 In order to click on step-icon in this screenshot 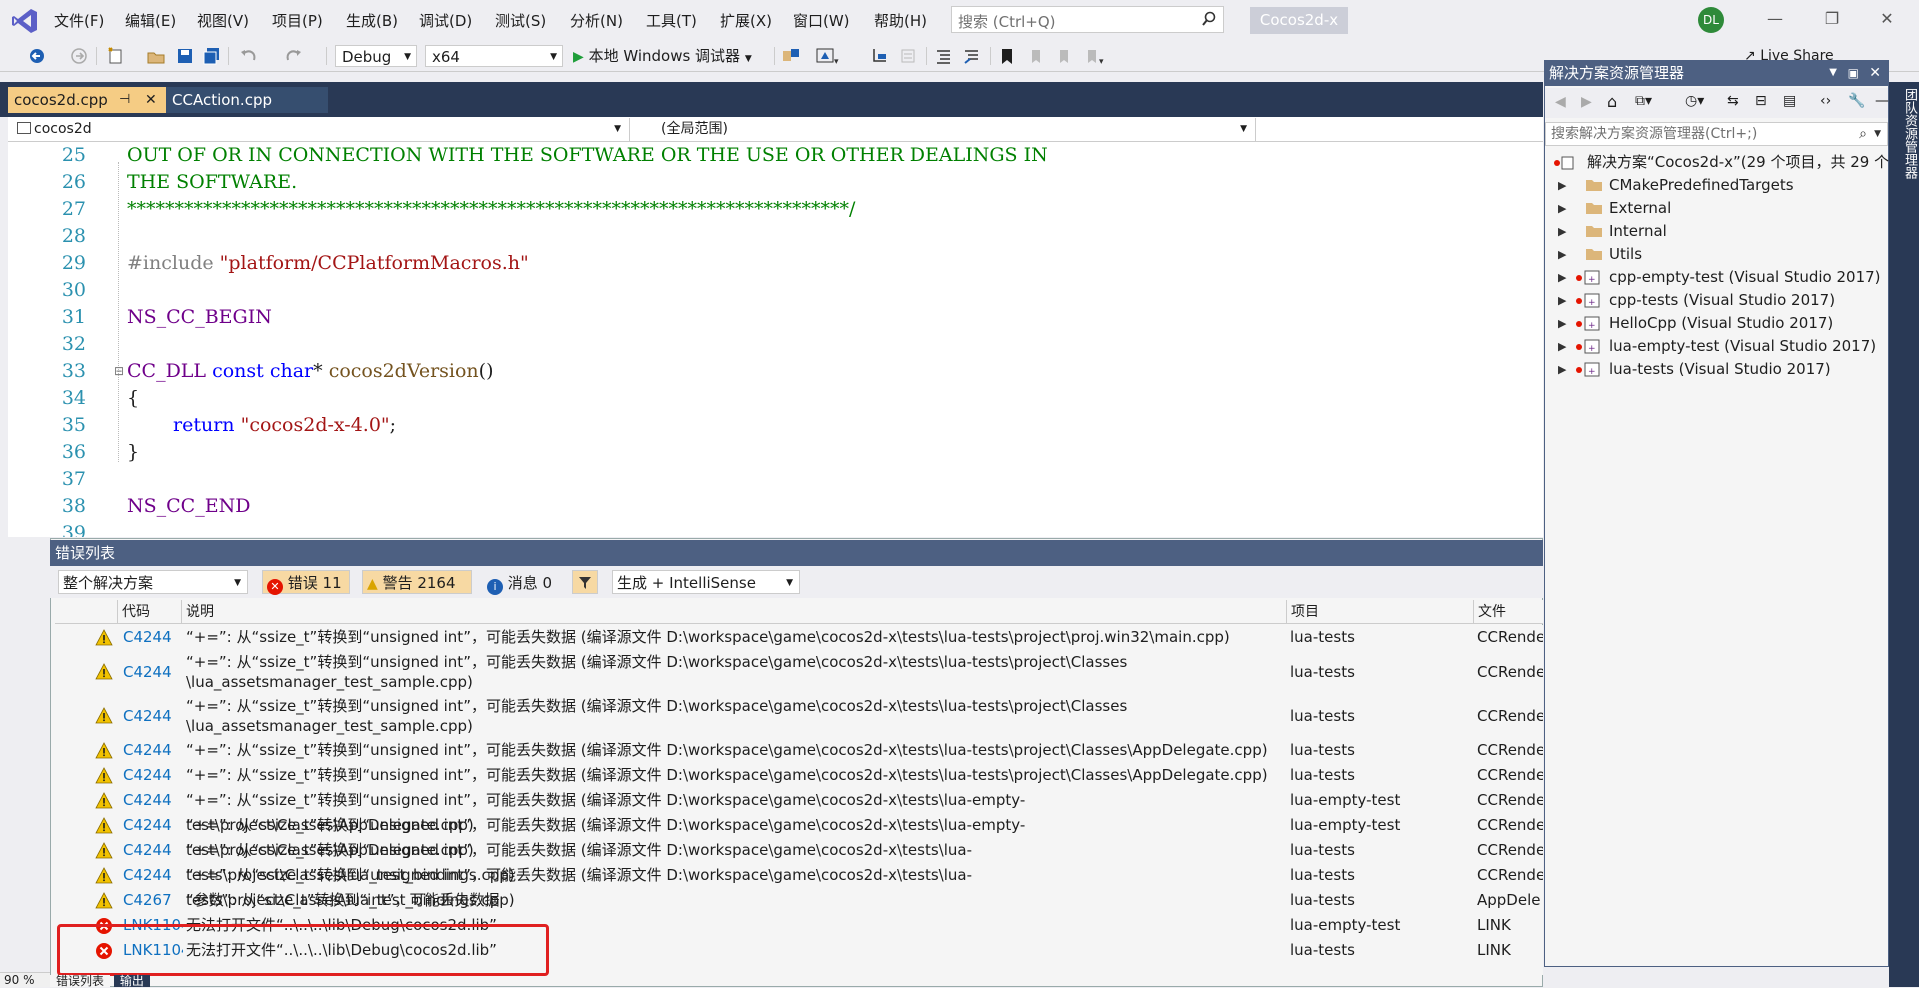, I will do `click(880, 56)`.